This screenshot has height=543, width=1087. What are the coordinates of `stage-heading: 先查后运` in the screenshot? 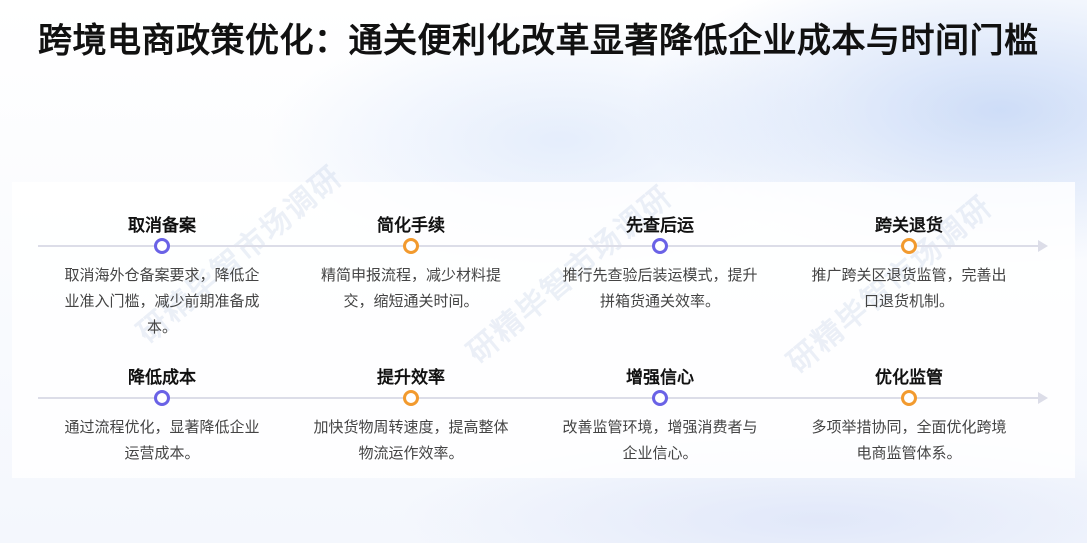 It's located at (660, 226).